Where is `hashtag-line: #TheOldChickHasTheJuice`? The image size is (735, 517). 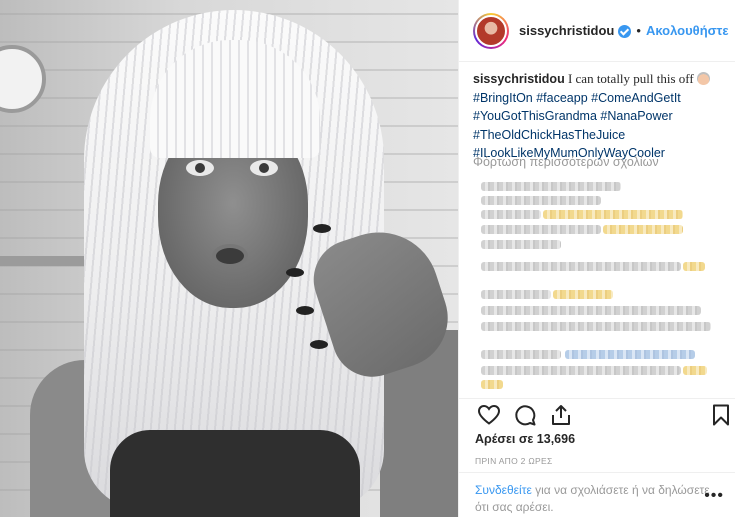 hashtag-line: #TheOldChickHasTheJuice is located at coordinates (600, 135).